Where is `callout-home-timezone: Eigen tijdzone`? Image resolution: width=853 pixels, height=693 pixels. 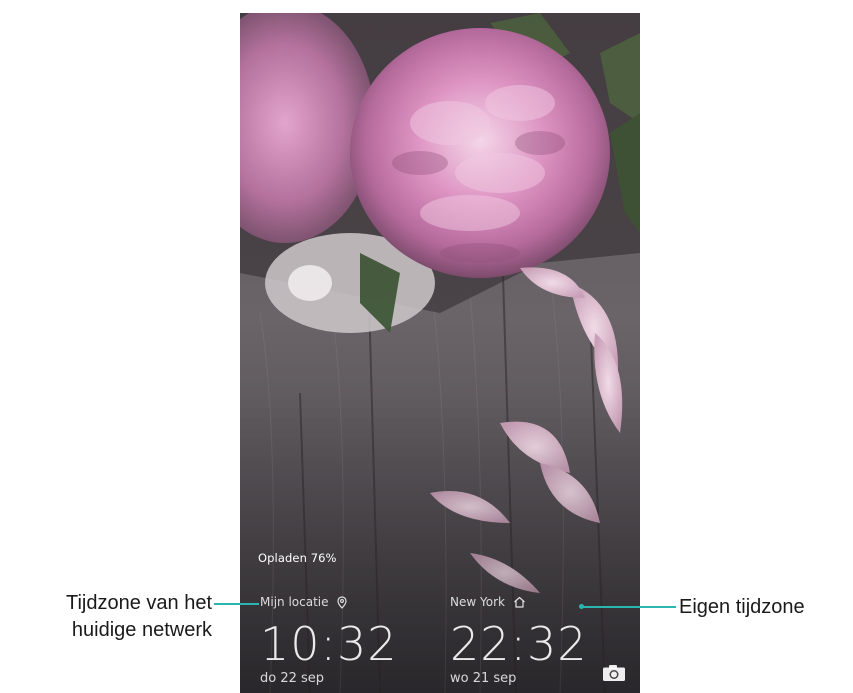
callout-home-timezone: Eigen tijdzone is located at coordinates (742, 607).